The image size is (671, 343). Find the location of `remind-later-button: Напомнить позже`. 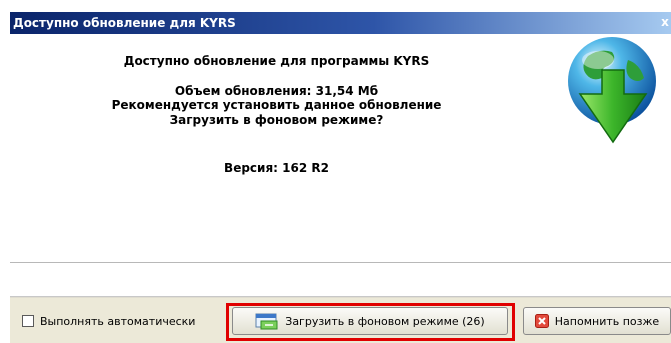

remind-later-button: Напомнить позже is located at coordinates (597, 321).